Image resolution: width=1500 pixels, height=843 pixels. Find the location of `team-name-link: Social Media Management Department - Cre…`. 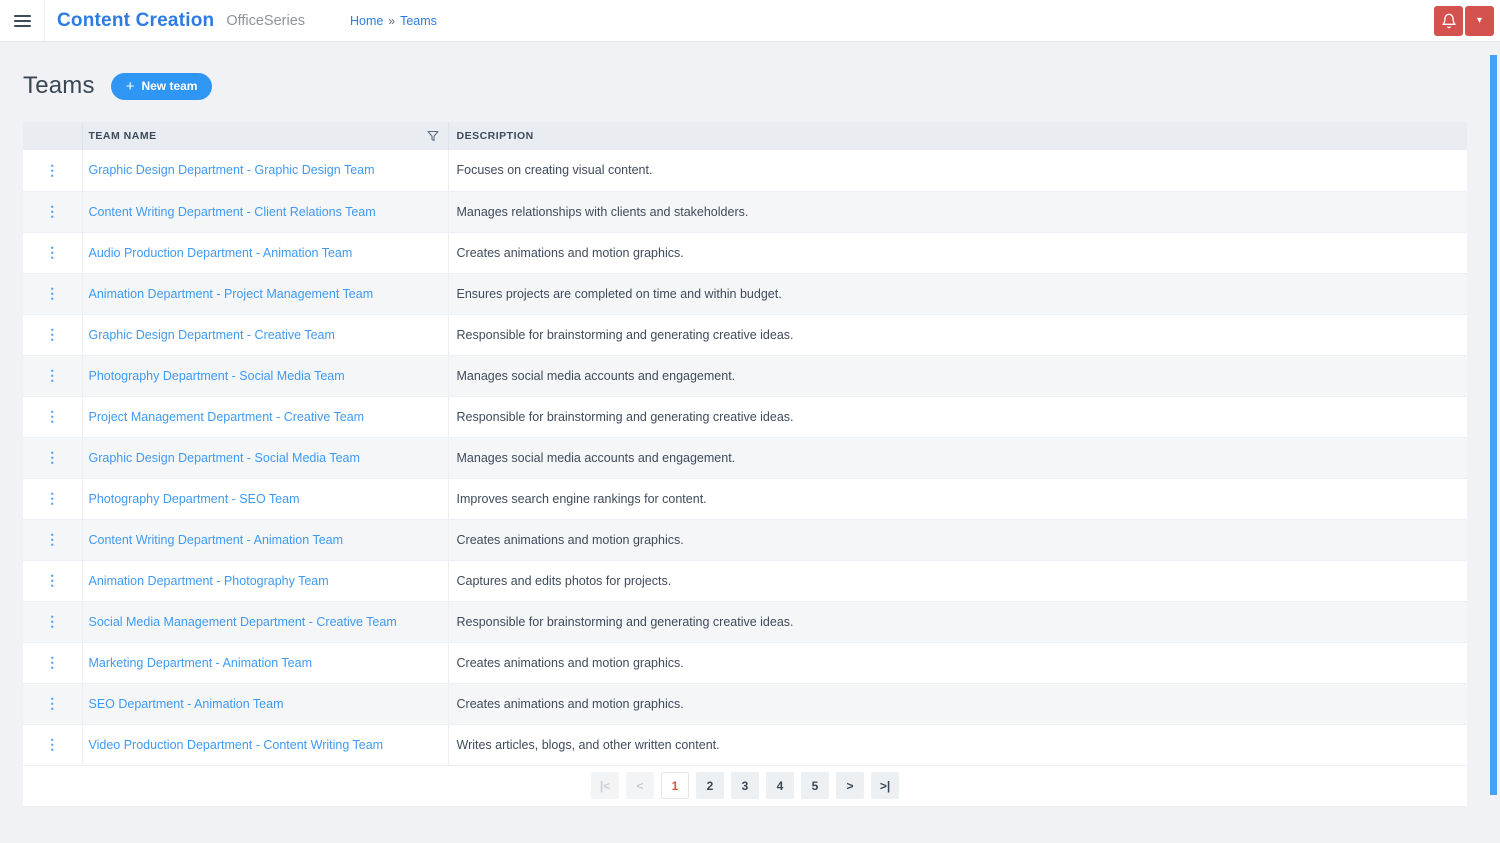

team-name-link: Social Media Management Department - Cre… is located at coordinates (243, 622).